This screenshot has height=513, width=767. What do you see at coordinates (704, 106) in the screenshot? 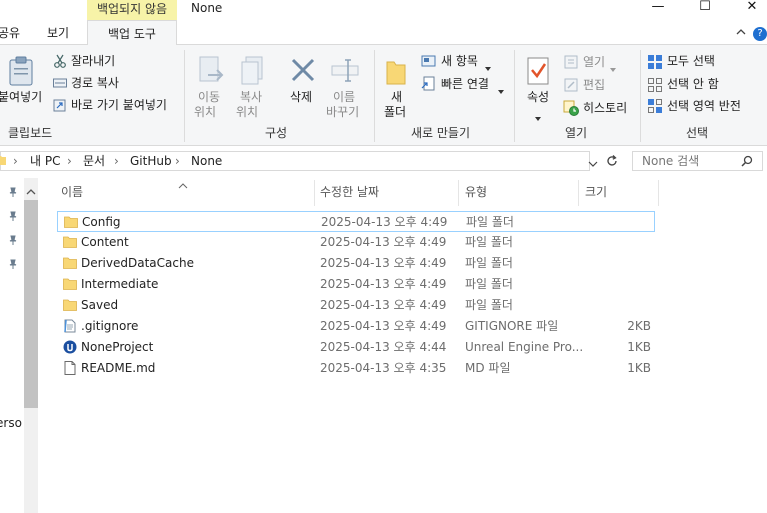
I see `invert-selection-button: 선택 영역 반전` at bounding box center [704, 106].